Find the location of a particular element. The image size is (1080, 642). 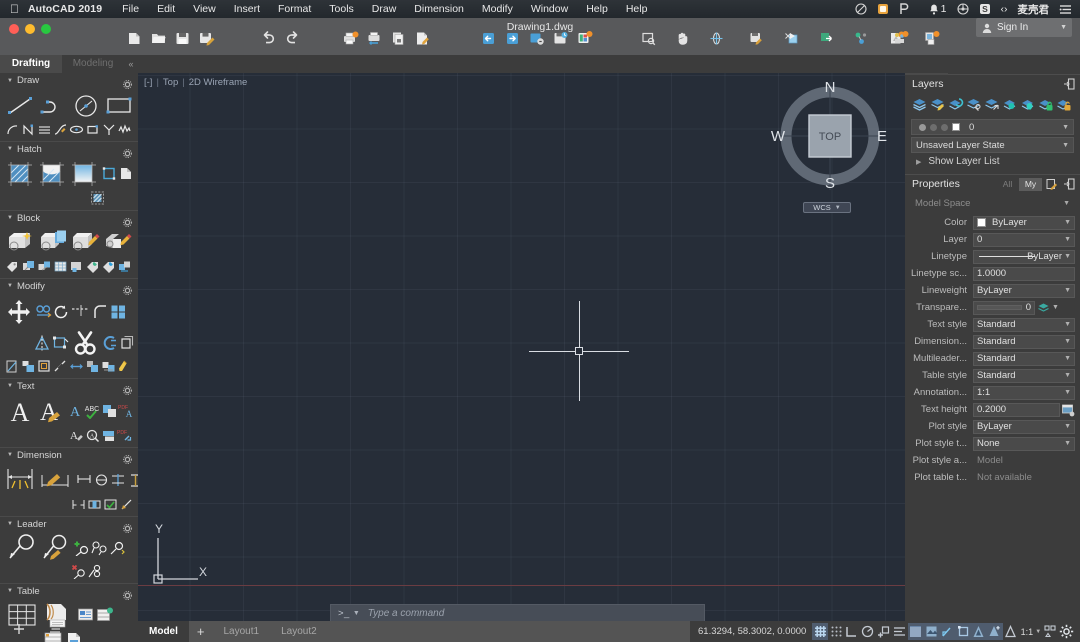

block-editor-icon is located at coordinates (118, 242).